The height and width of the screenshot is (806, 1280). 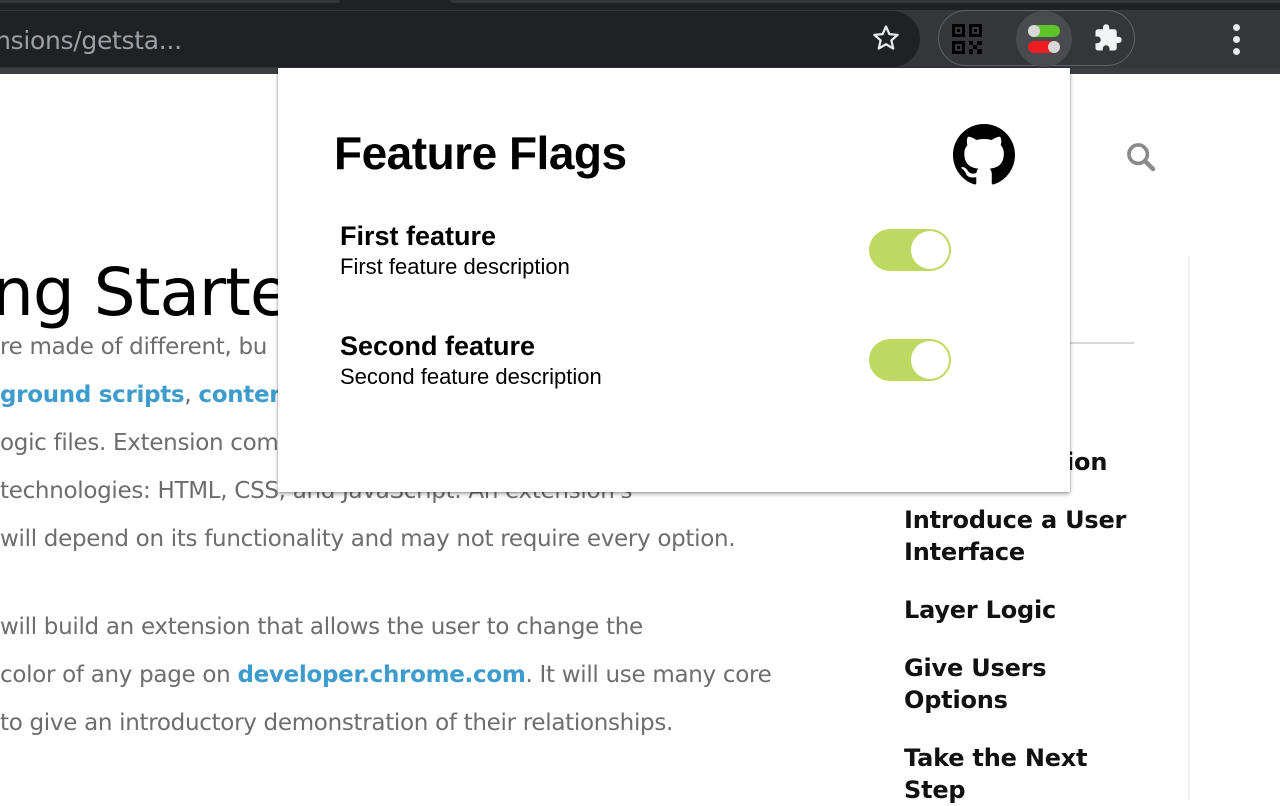 I want to click on qr-code-extension-button, so click(x=967, y=39).